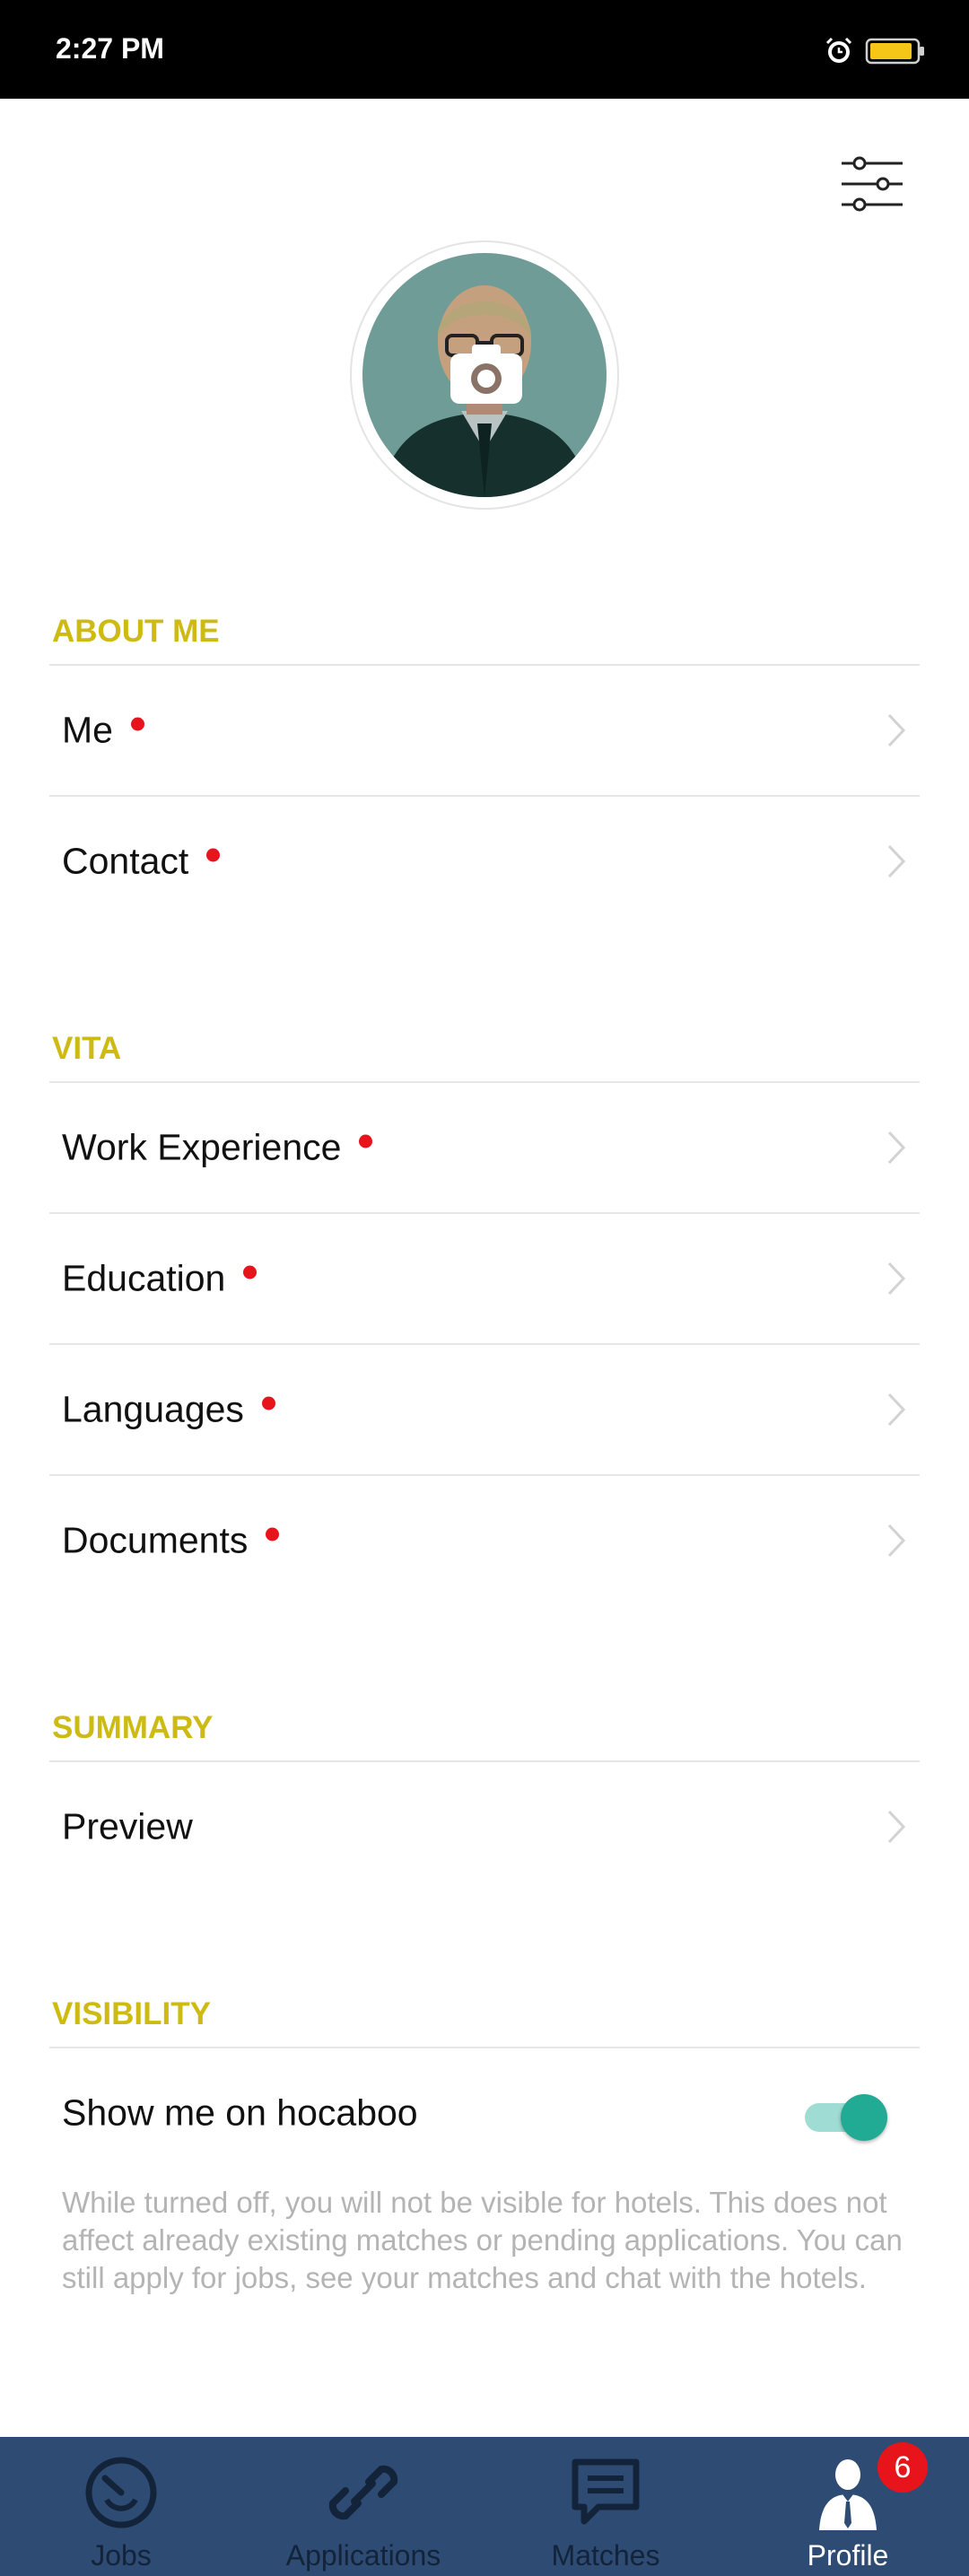 This screenshot has height=2576, width=969. Describe the element at coordinates (121, 2492) in the screenshot. I see `jobs-icon` at that location.